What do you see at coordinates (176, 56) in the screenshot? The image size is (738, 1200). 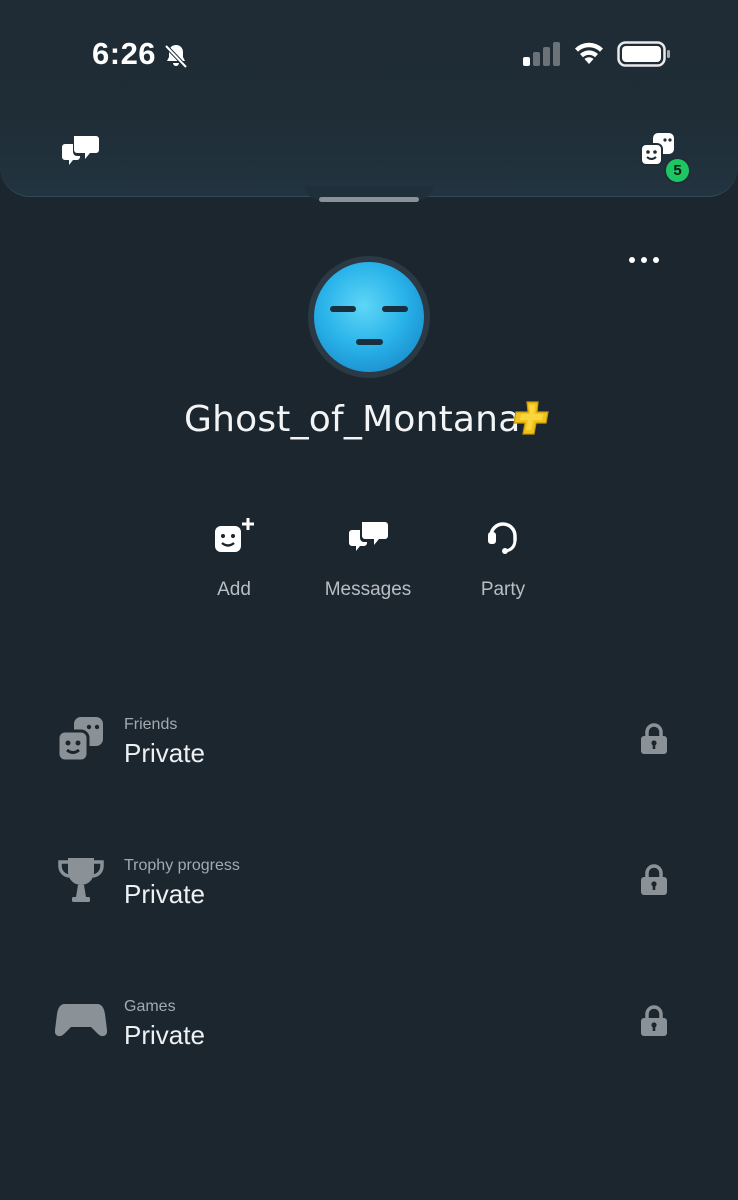 I see `bell-slash-icon` at bounding box center [176, 56].